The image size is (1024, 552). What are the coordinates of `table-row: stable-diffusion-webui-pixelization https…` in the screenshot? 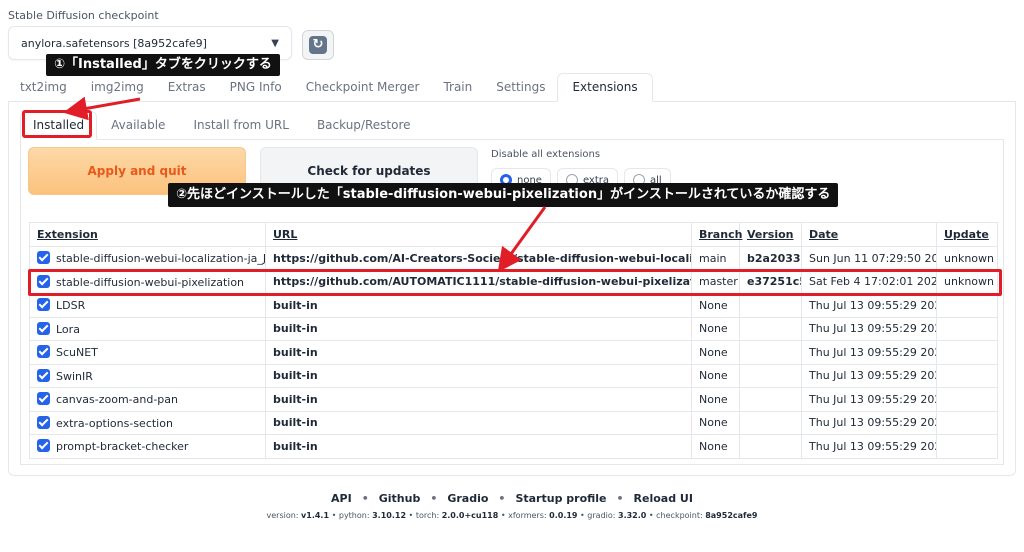 It's located at (513, 281).